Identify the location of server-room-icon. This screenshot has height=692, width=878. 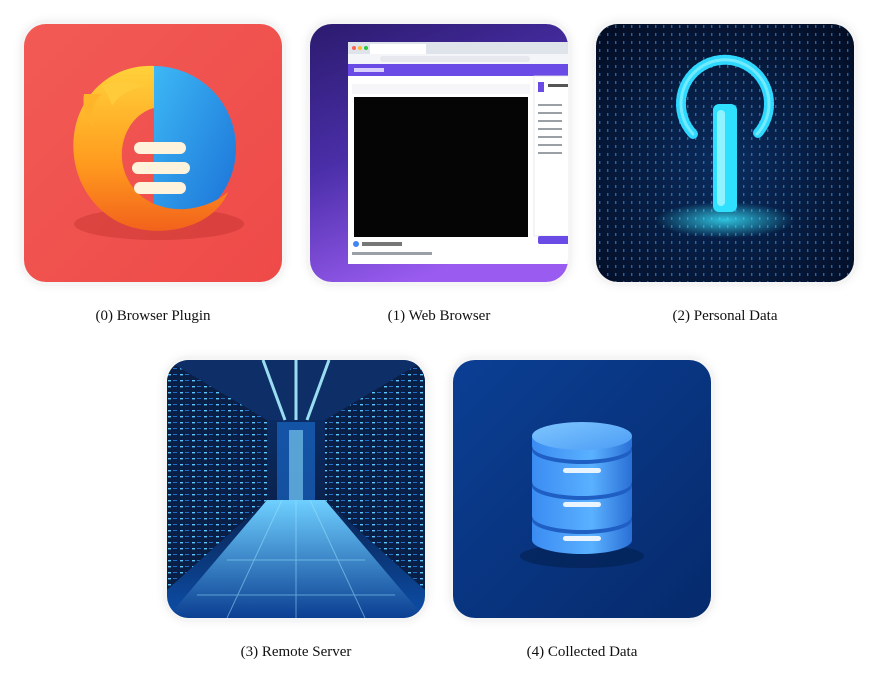
(296, 489).